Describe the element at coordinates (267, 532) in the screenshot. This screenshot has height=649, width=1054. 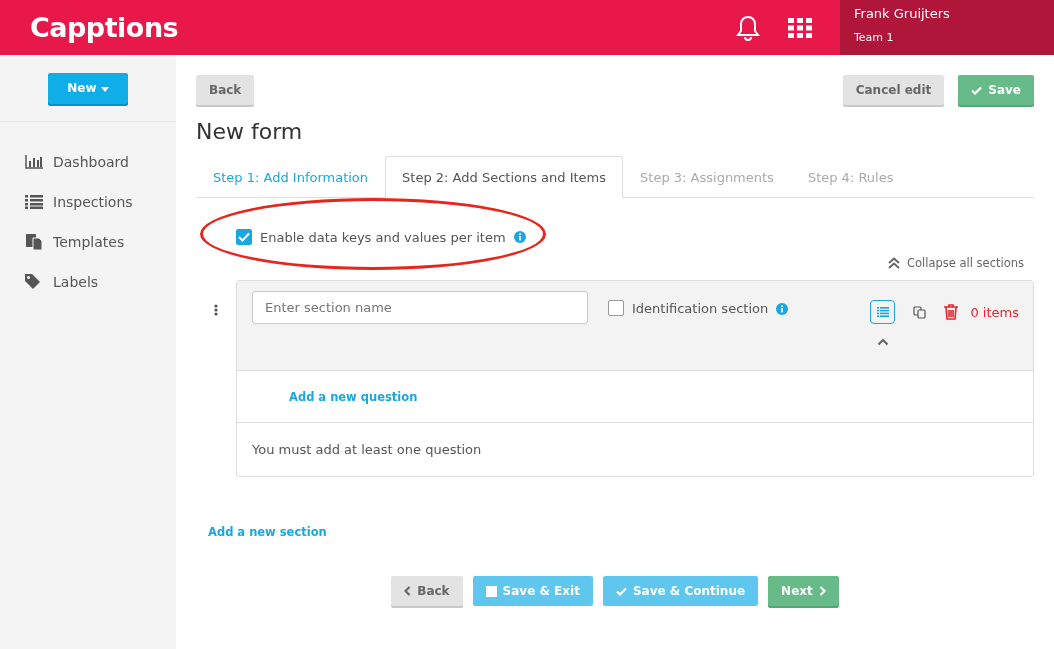
I see `add-section-link: Add a new section` at that location.